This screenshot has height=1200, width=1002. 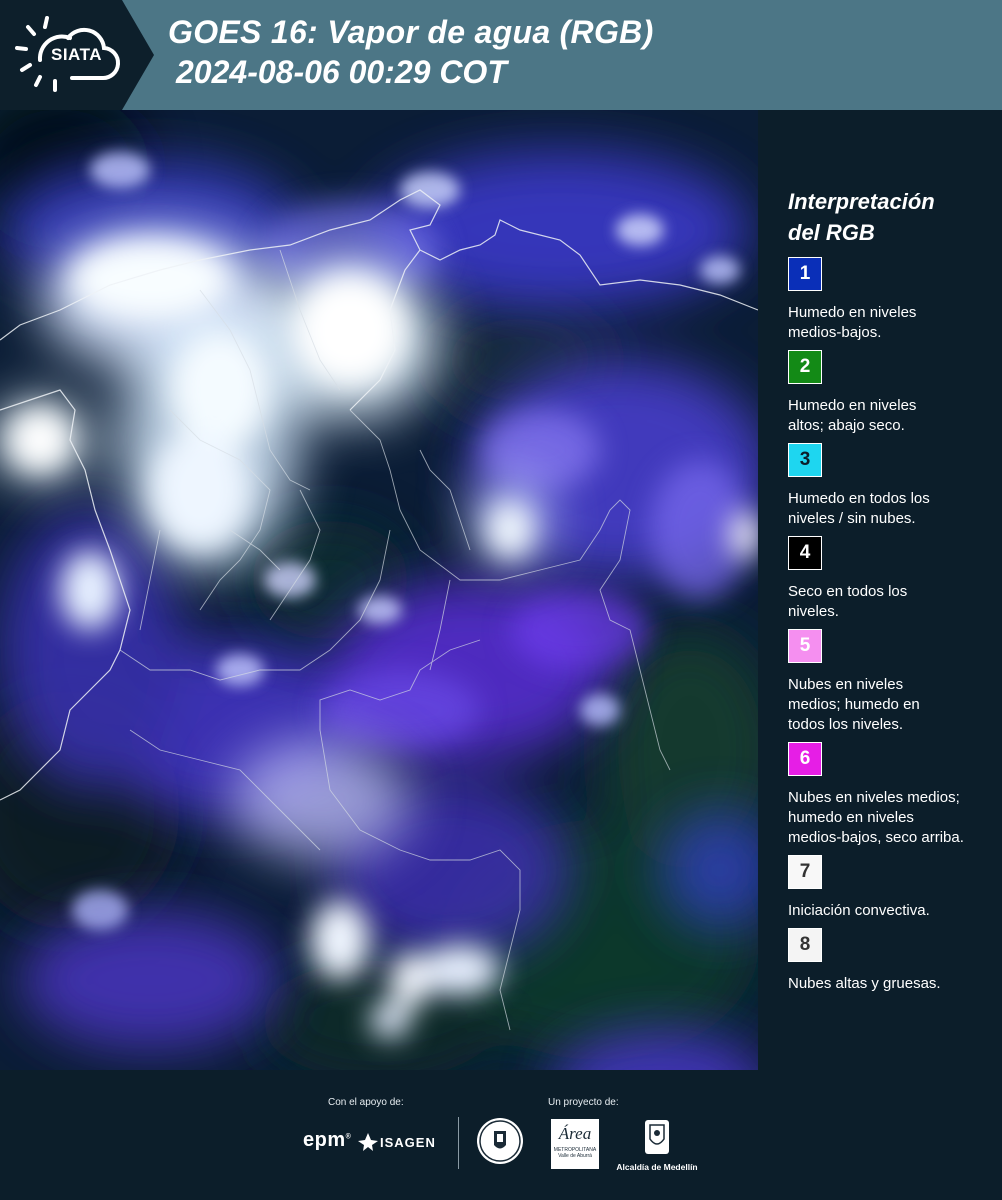 What do you see at coordinates (847, 579) in the screenshot?
I see `legend-item-4: 4 Seco en todos los niveles.` at bounding box center [847, 579].